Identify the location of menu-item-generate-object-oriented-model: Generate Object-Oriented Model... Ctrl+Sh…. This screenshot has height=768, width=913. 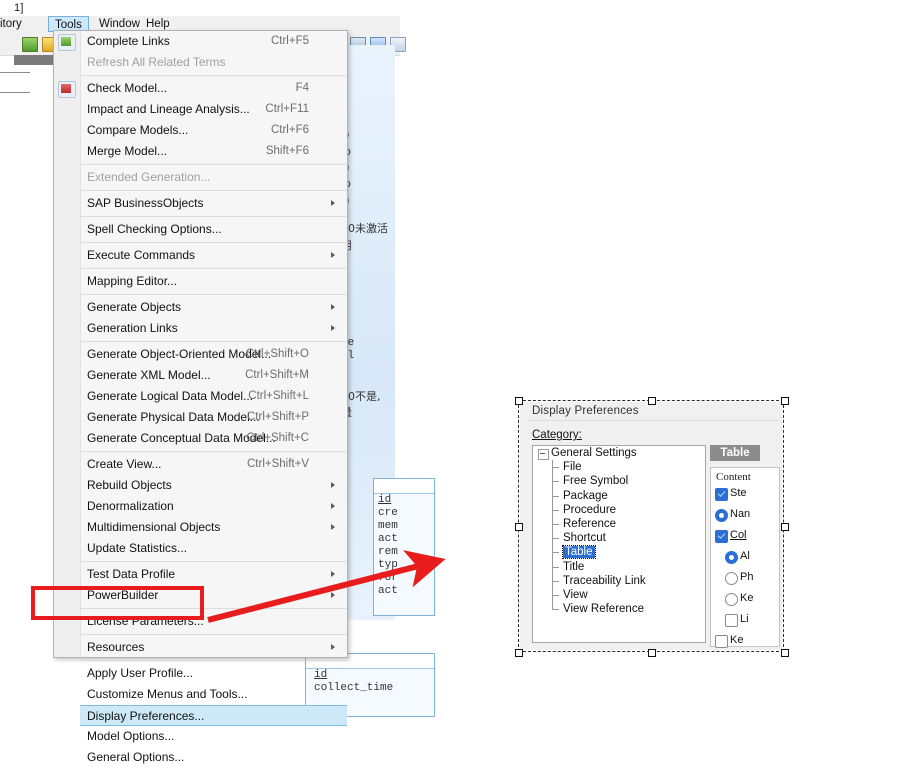
(200, 354).